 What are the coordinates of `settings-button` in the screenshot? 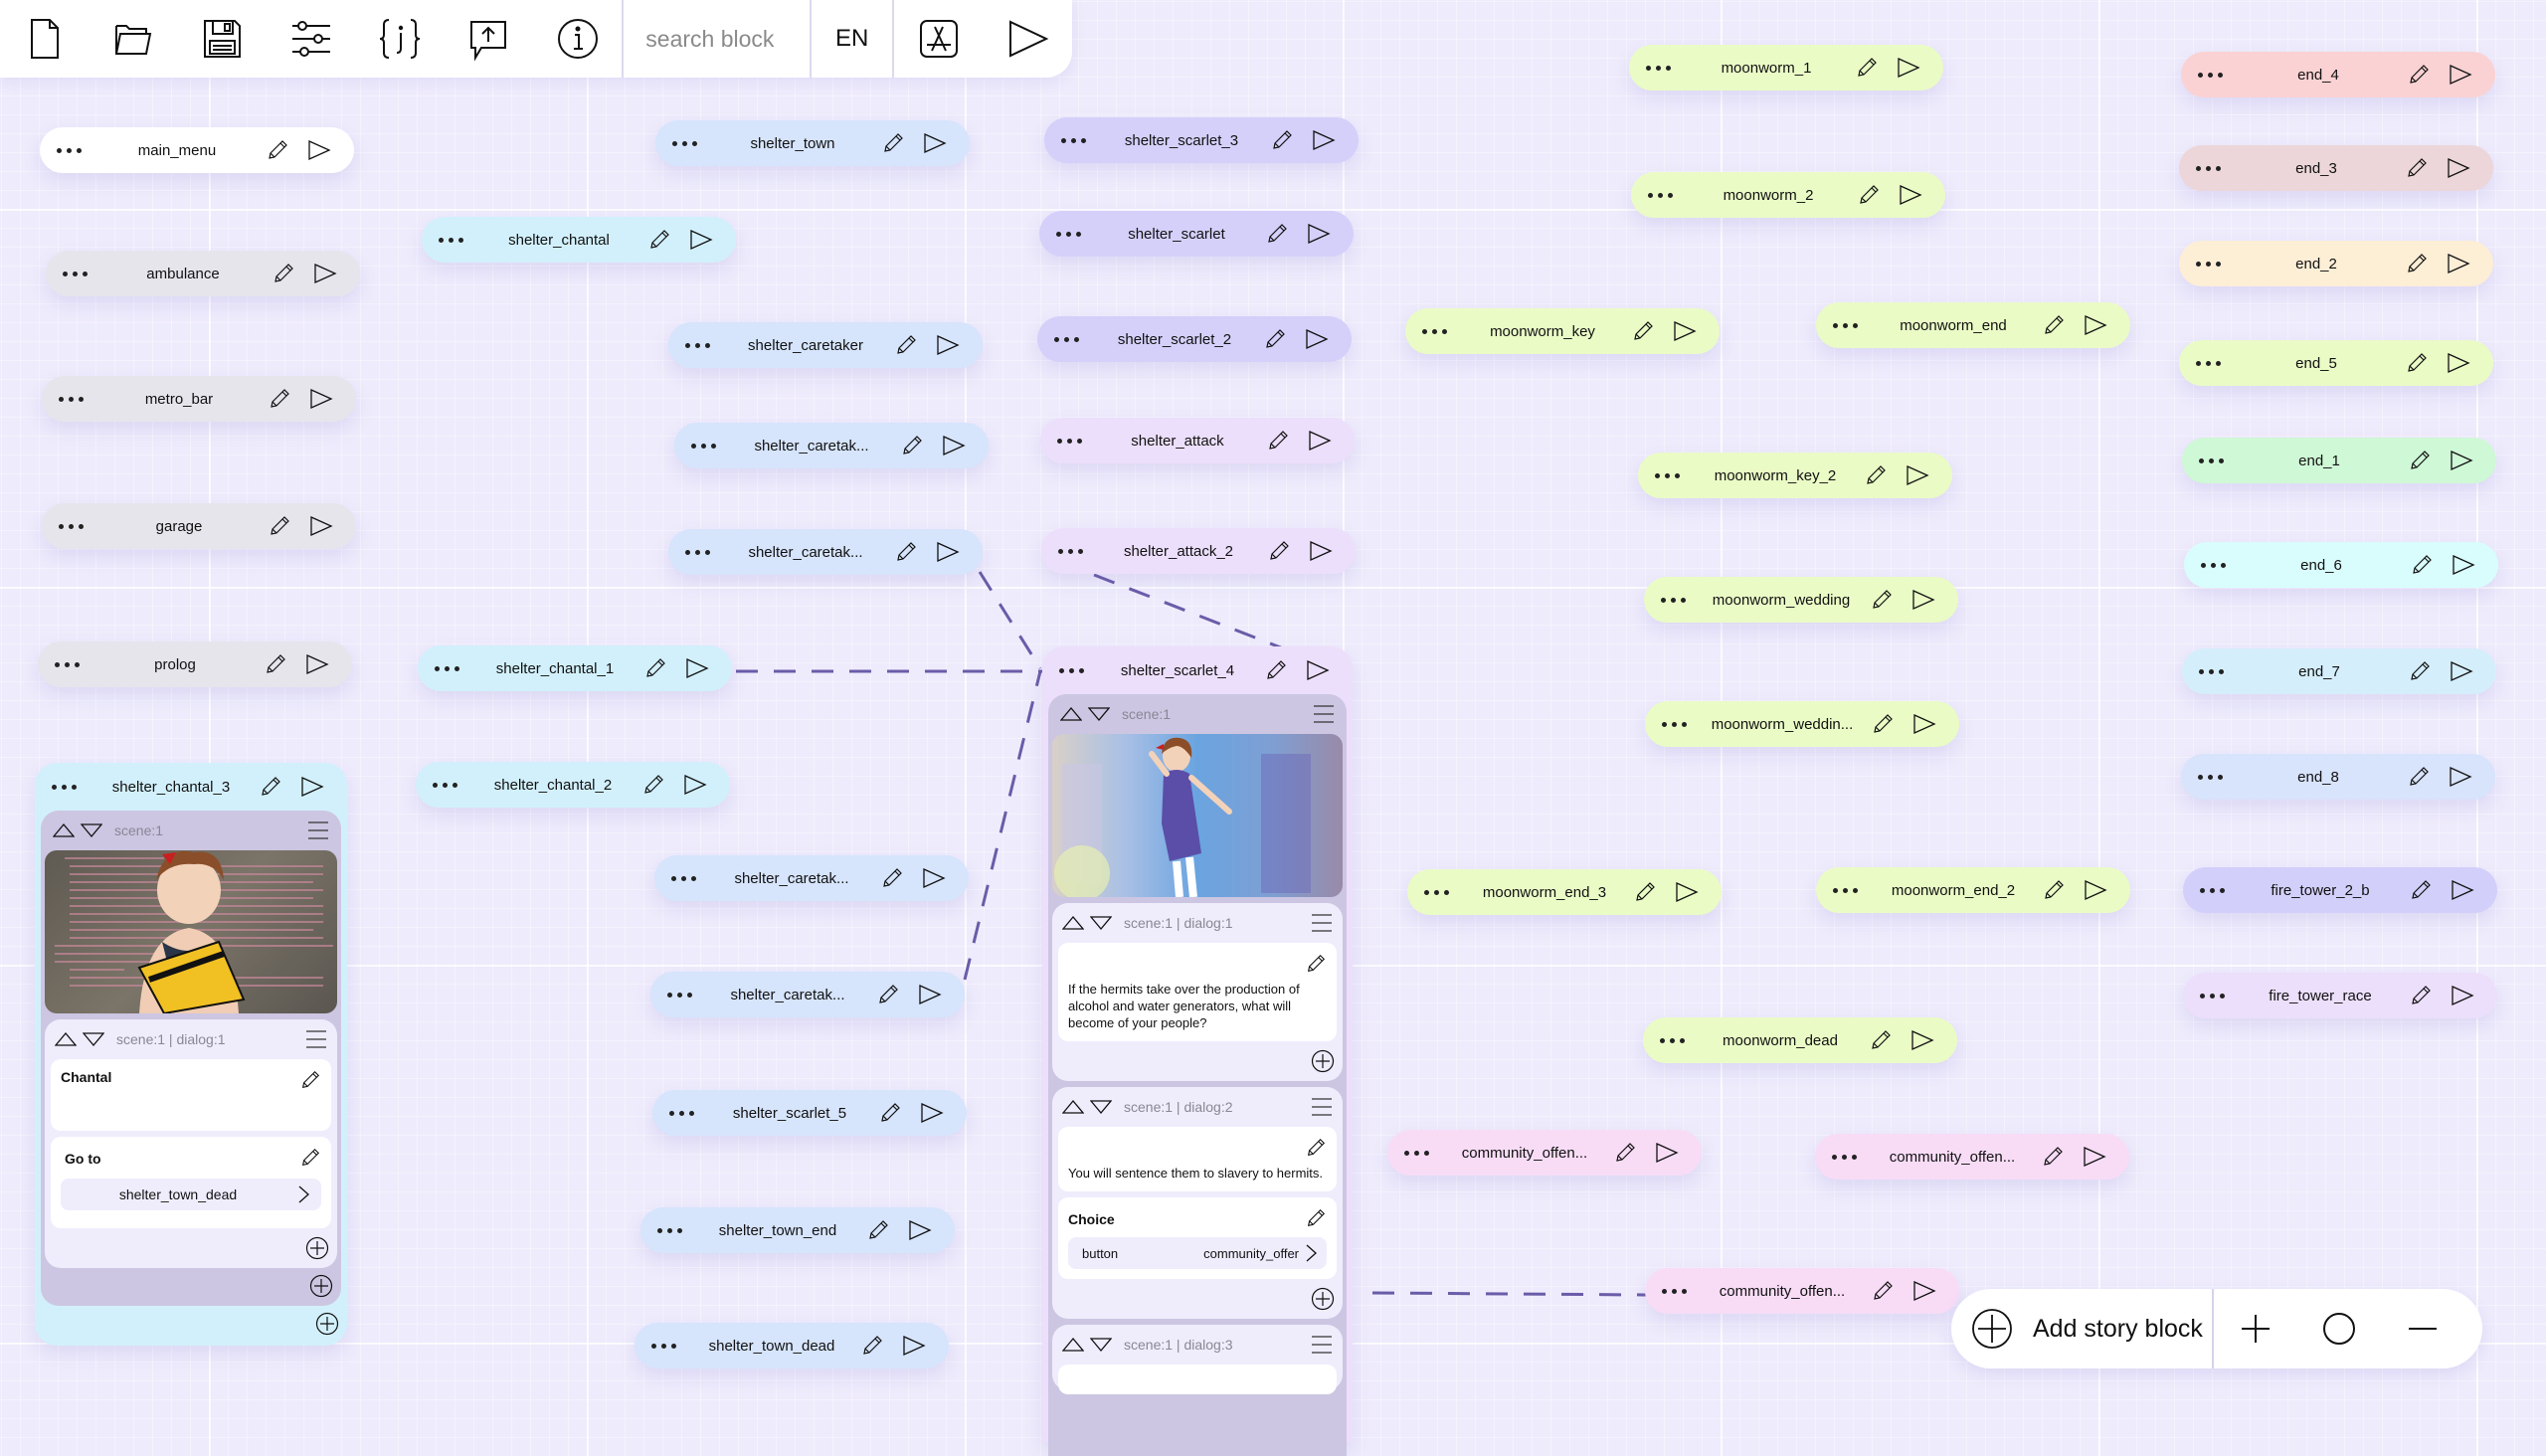 It's located at (311, 39).